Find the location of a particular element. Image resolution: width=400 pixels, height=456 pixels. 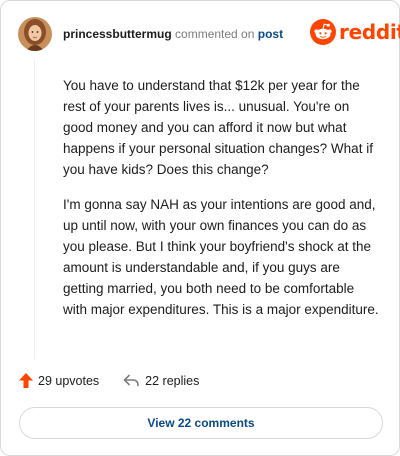

upvote-arrow-icon is located at coordinates (26, 380).